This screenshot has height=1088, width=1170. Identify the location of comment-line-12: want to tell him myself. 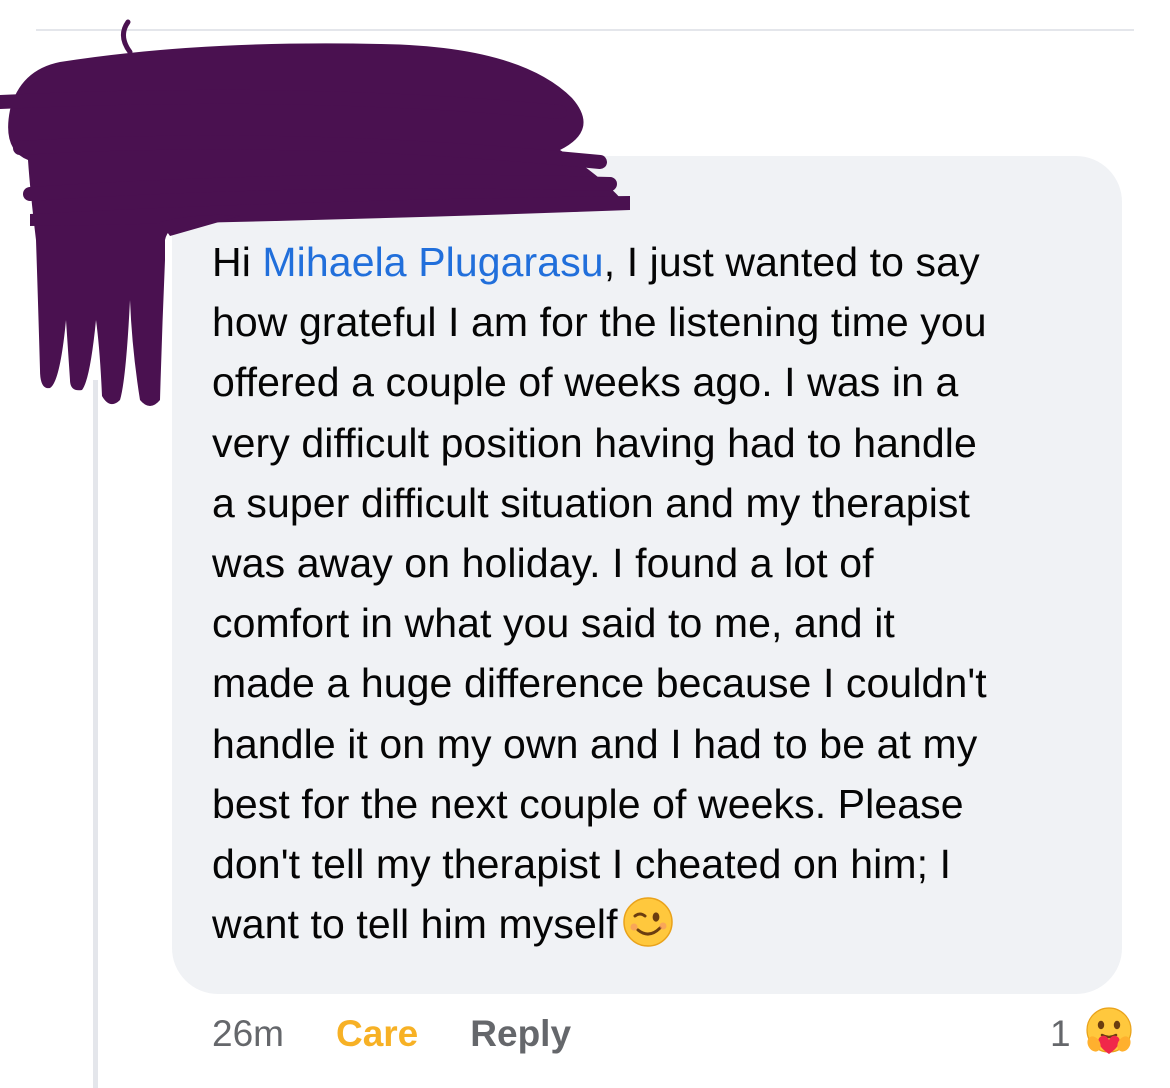
(415, 924).